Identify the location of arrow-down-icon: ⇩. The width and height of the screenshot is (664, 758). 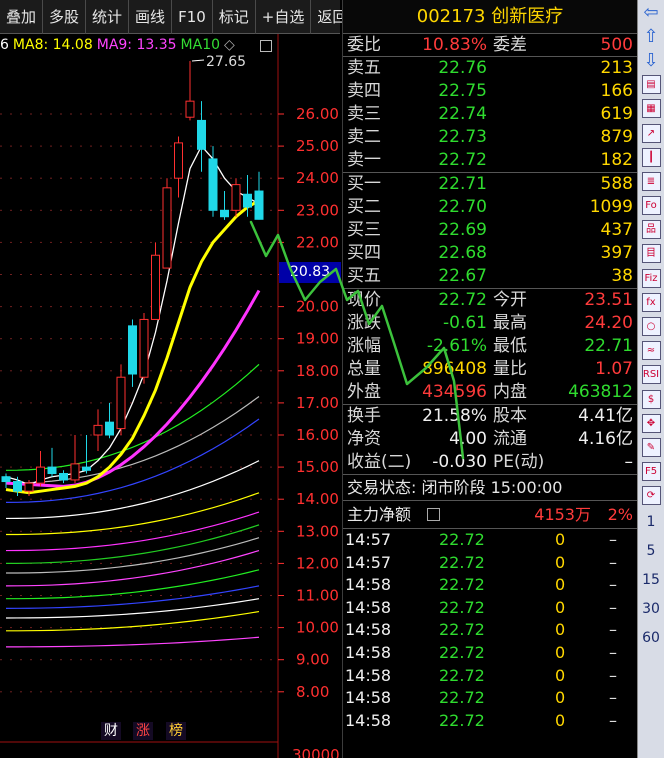
(651, 60).